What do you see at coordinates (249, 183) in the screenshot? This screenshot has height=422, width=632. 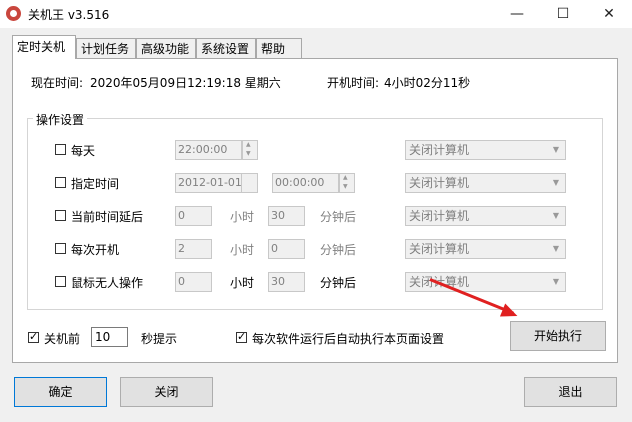 I see `date-picker-icon` at bounding box center [249, 183].